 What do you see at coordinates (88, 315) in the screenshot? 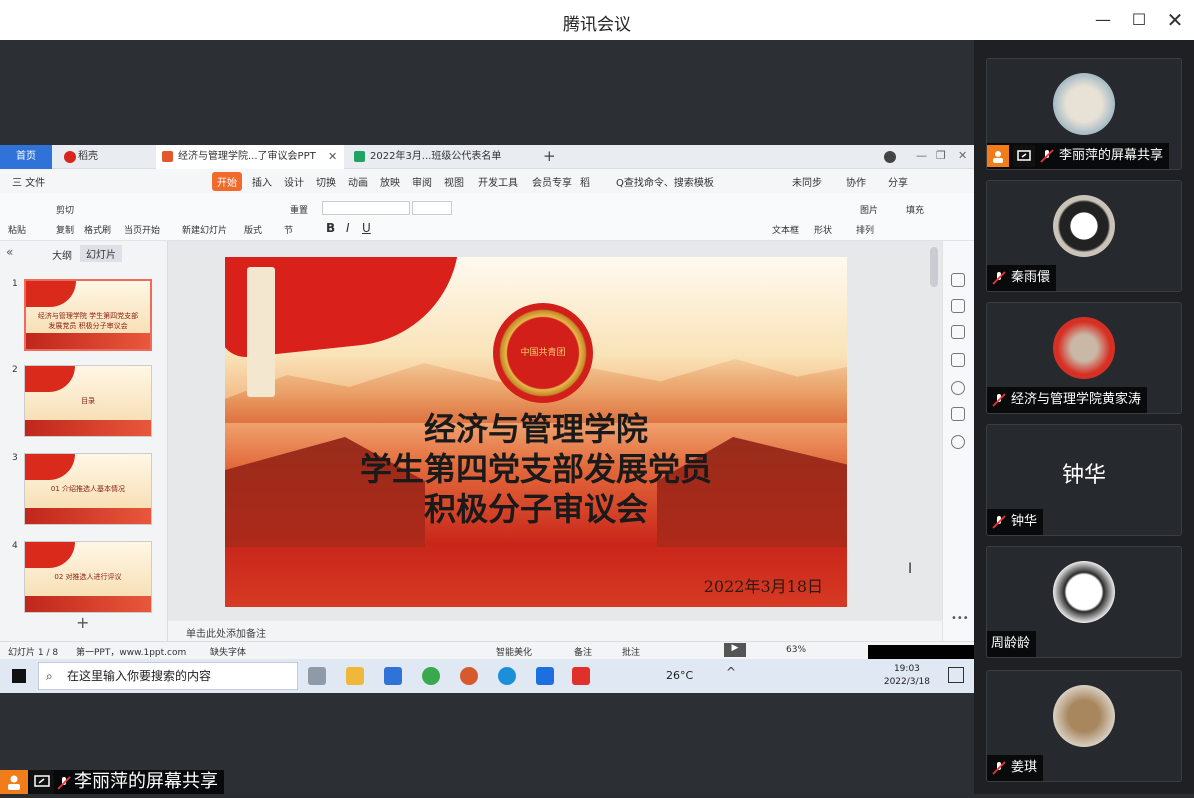
I see `slide-thumbnail: 经济与管理学院 学生第四党支部发展党员 积极分子审议会` at bounding box center [88, 315].